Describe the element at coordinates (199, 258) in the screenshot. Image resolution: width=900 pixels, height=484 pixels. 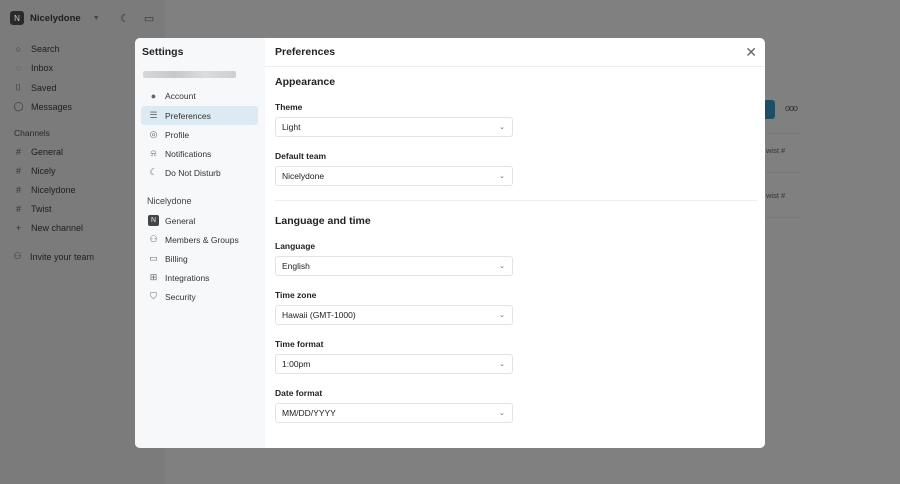
I see `settings-item-billing: ▭ Billing` at that location.